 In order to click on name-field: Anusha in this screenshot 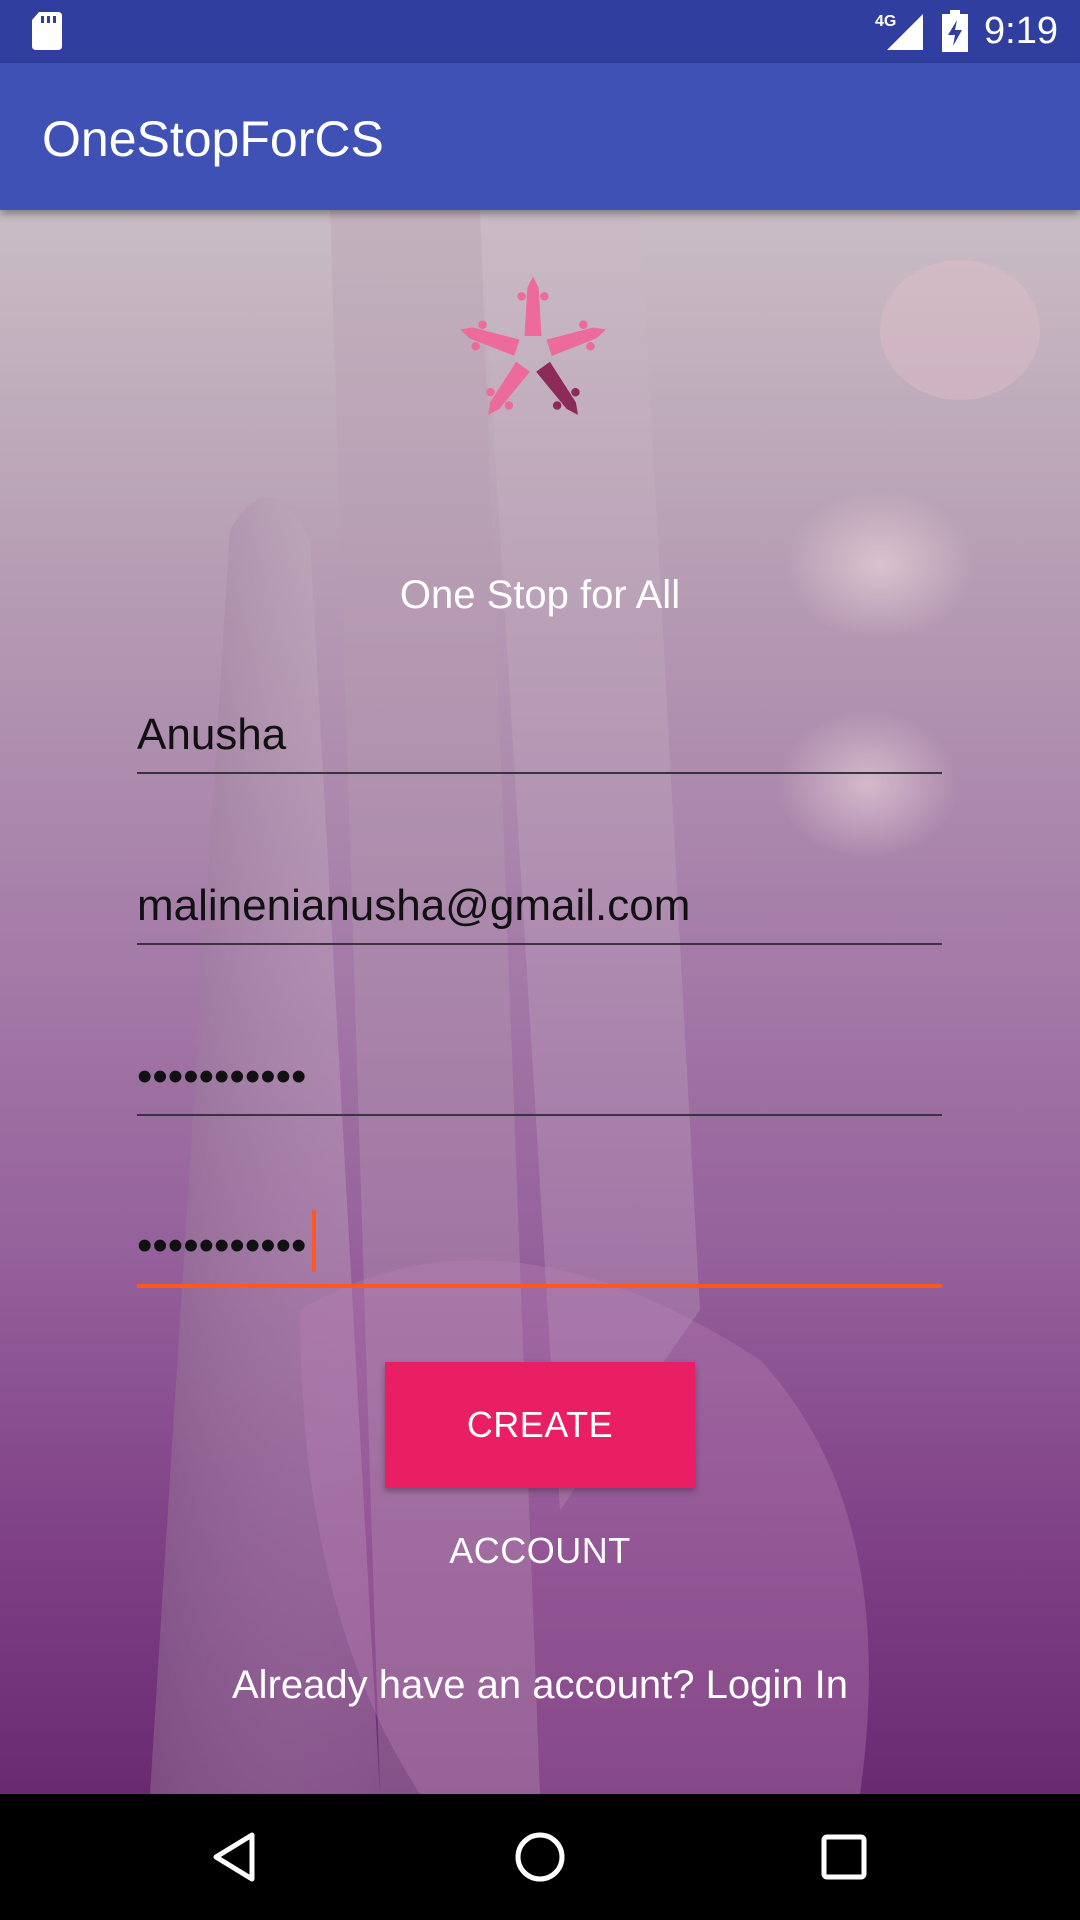, I will do `click(539, 733)`.